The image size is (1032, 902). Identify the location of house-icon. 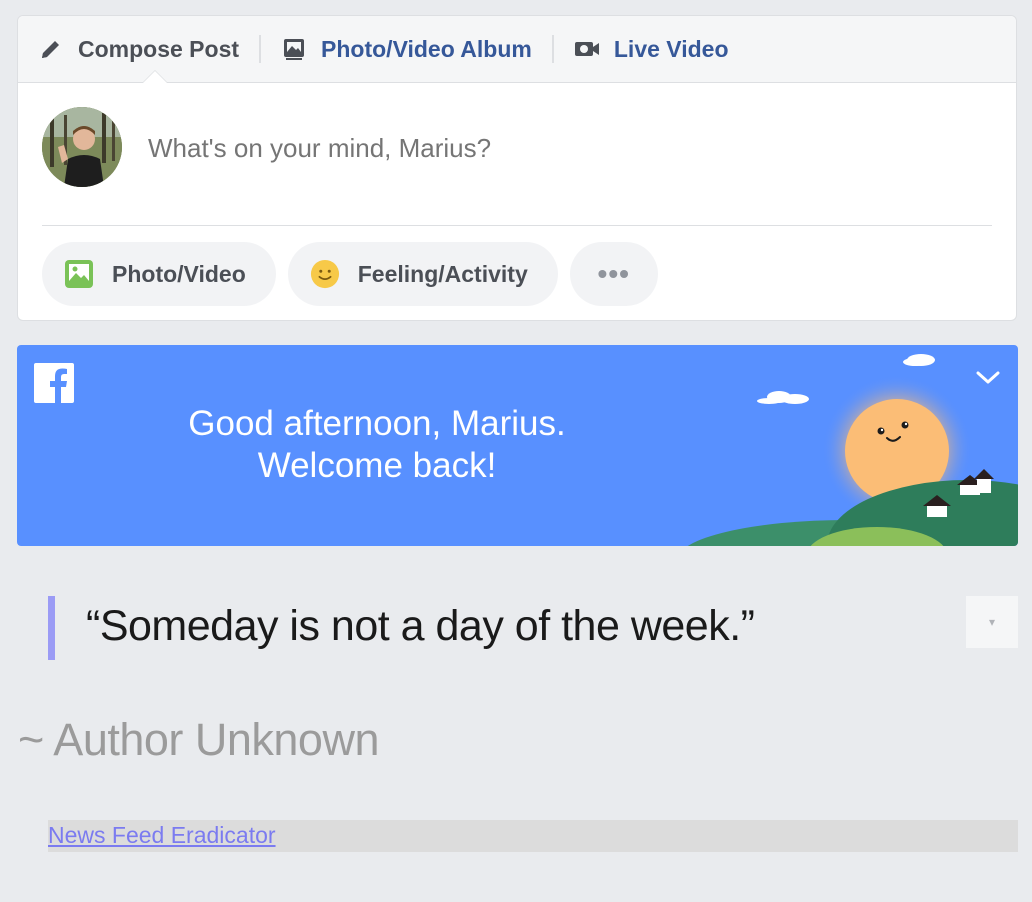
(984, 481).